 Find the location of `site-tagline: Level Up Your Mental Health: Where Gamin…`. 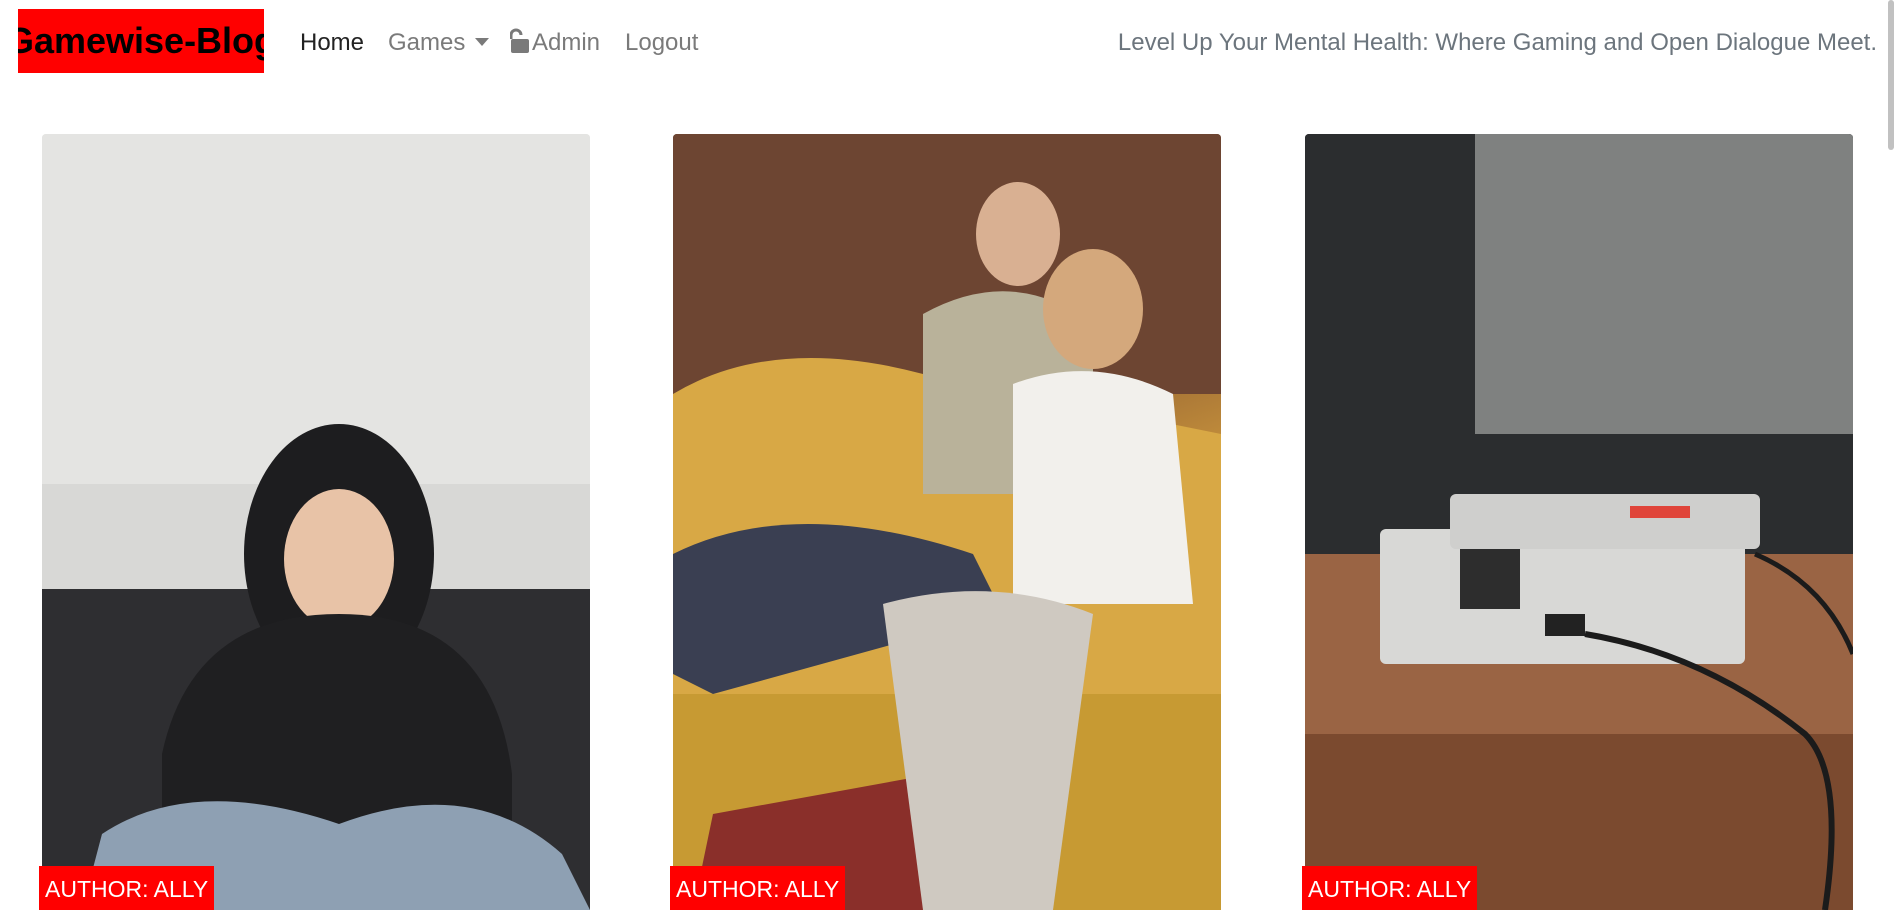

site-tagline: Level Up Your Mental Health: Where Gamin… is located at coordinates (1497, 42).